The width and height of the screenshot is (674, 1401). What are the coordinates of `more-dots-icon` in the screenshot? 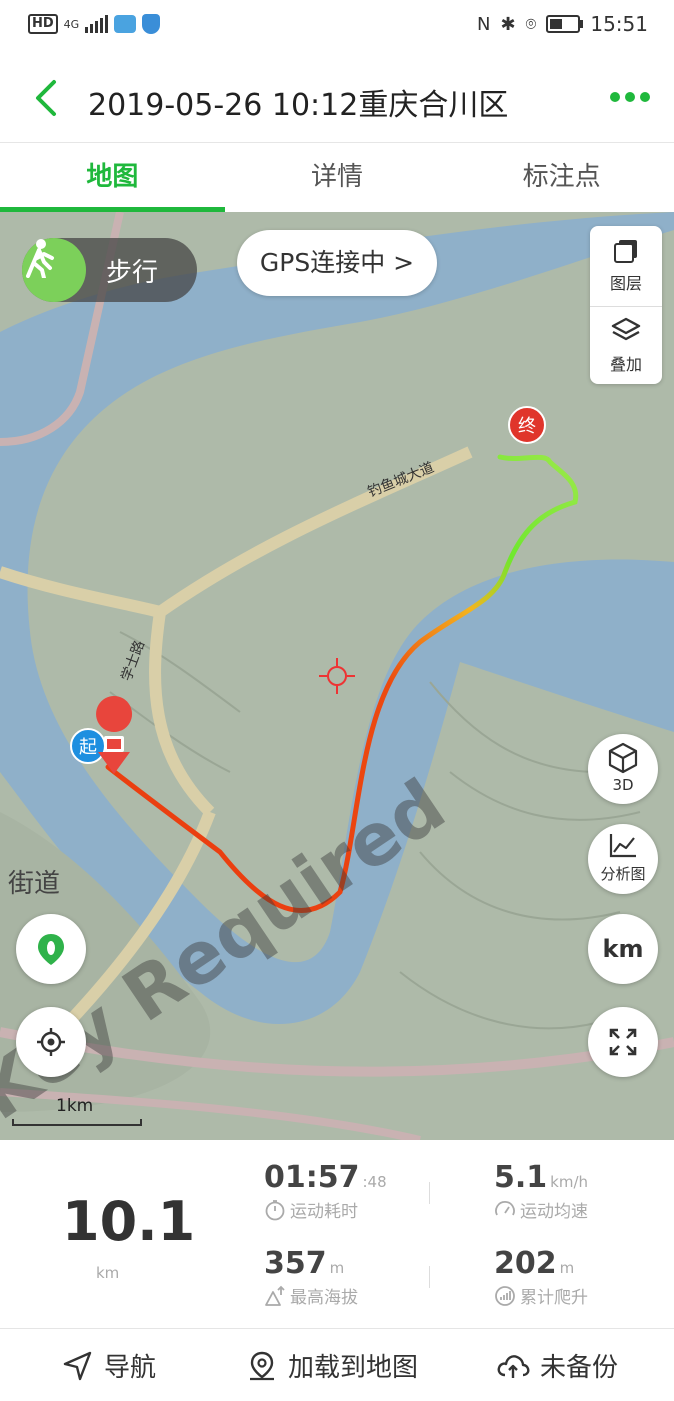 It's located at (615, 97).